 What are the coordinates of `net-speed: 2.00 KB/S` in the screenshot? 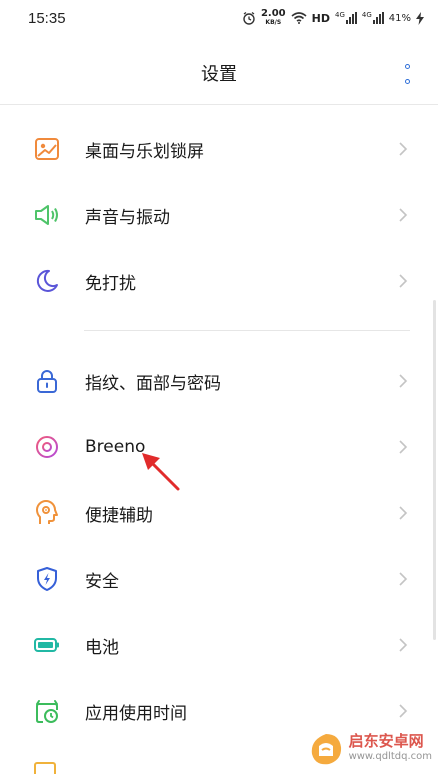 It's located at (273, 18).